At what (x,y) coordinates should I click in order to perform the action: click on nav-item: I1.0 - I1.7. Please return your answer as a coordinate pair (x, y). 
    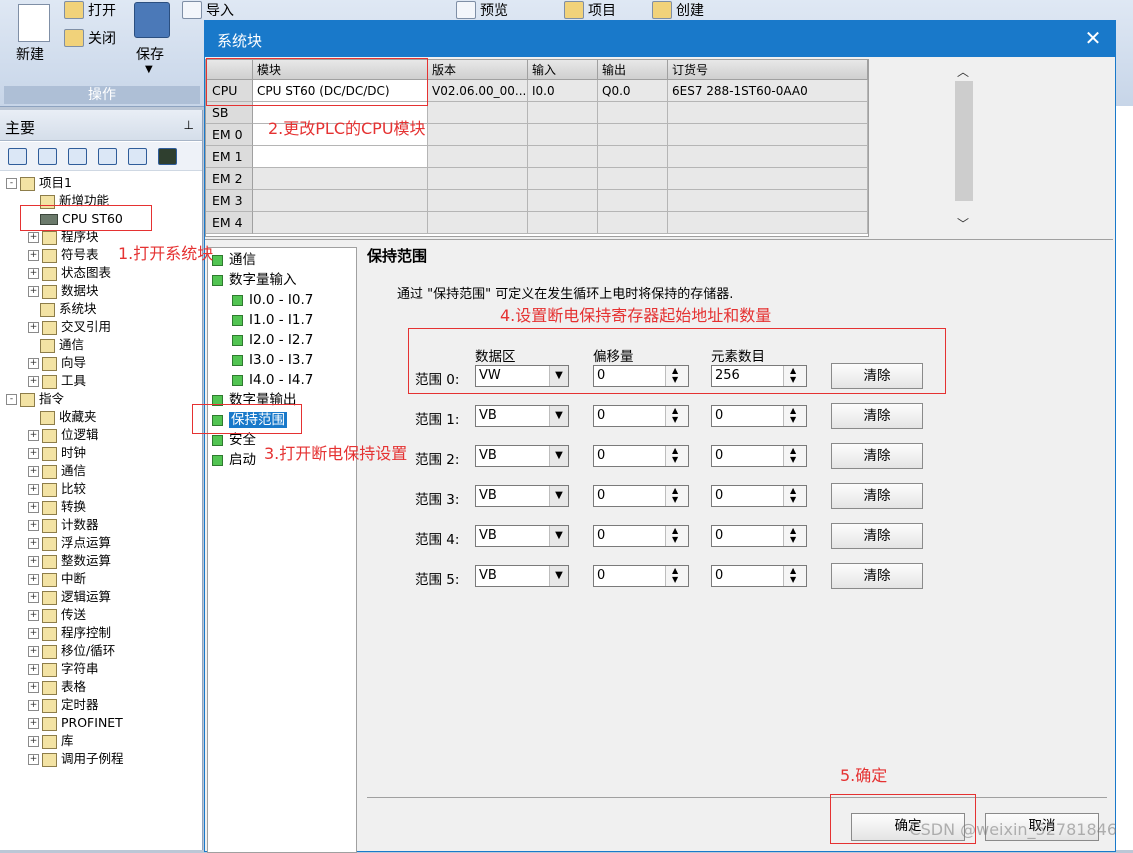
    Looking at the image, I should click on (272, 320).